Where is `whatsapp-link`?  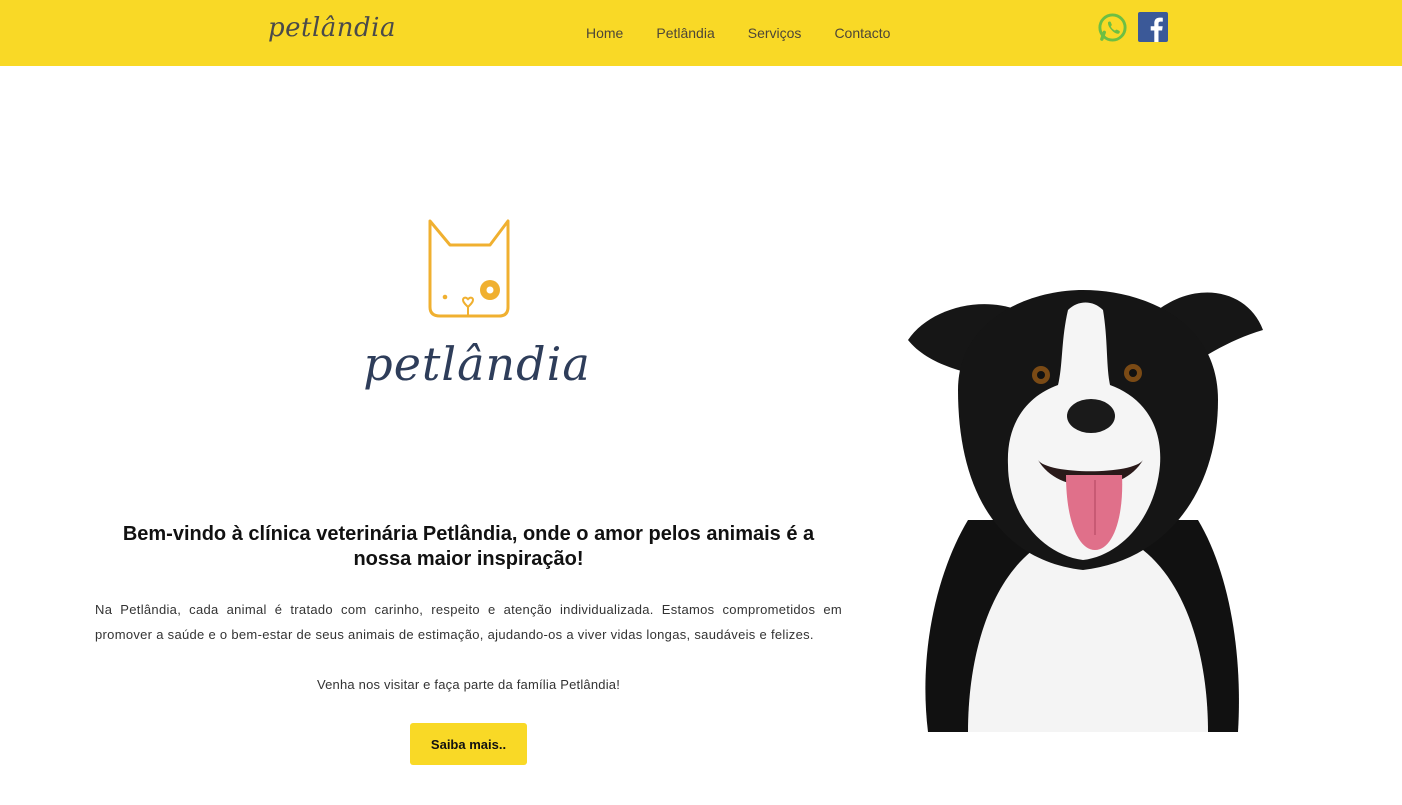
whatsapp-link is located at coordinates (1112, 27).